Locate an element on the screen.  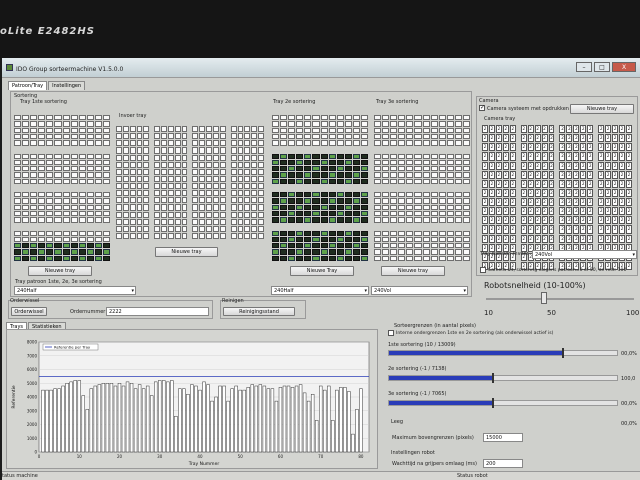
camera-nieuwe-tray-button: Nieuwe tray is located at coordinates (602, 109).